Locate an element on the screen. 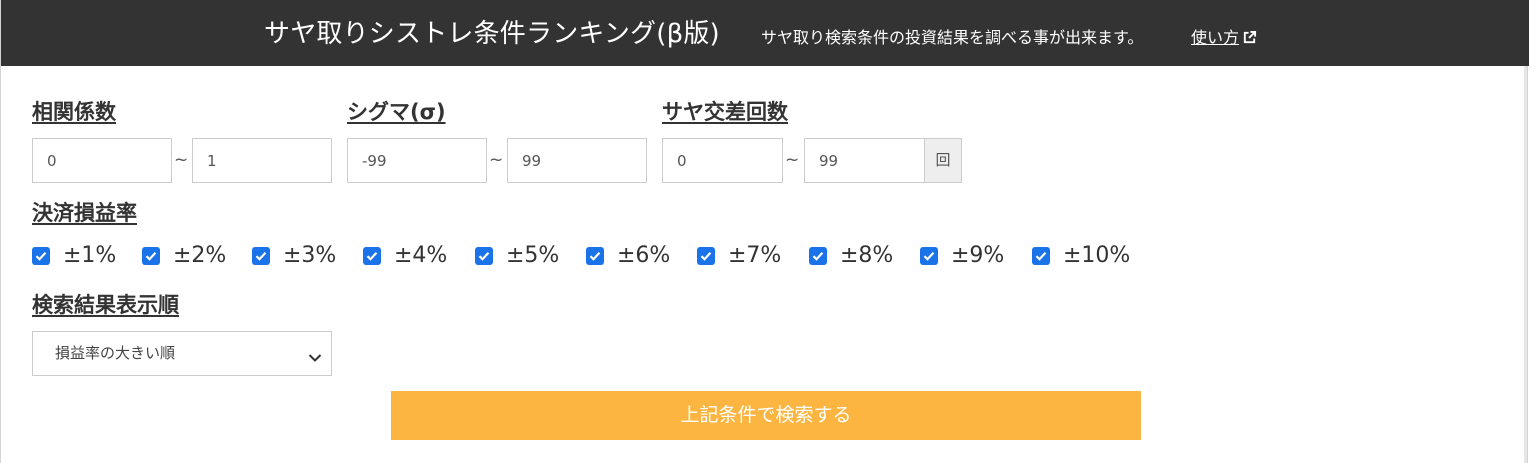  page-title: サヤ取りシストレ条件ランキング(β版) is located at coordinates (492, 34).